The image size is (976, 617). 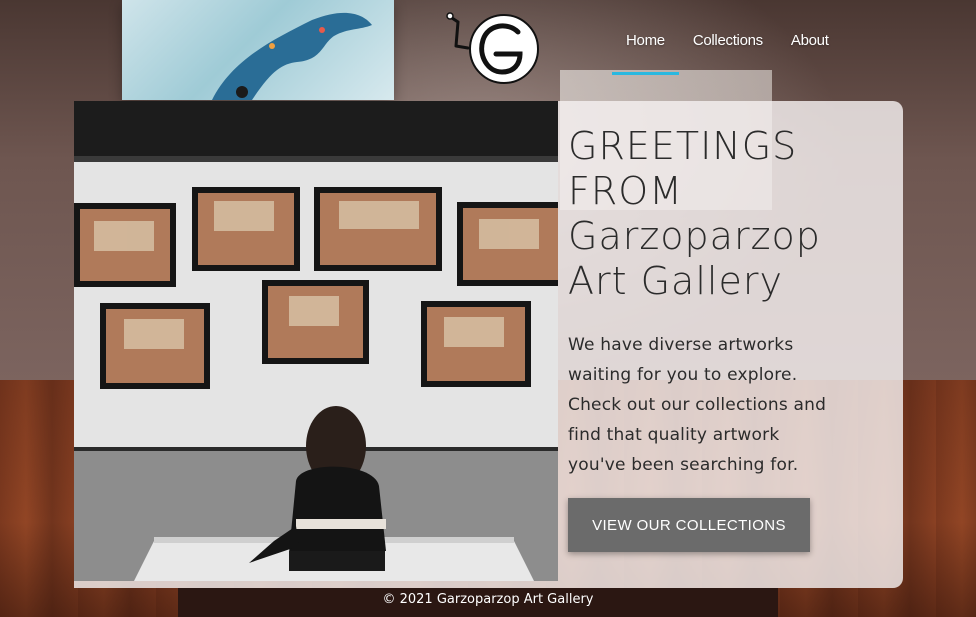 I want to click on nav-collections-link: Collections, so click(x=728, y=41).